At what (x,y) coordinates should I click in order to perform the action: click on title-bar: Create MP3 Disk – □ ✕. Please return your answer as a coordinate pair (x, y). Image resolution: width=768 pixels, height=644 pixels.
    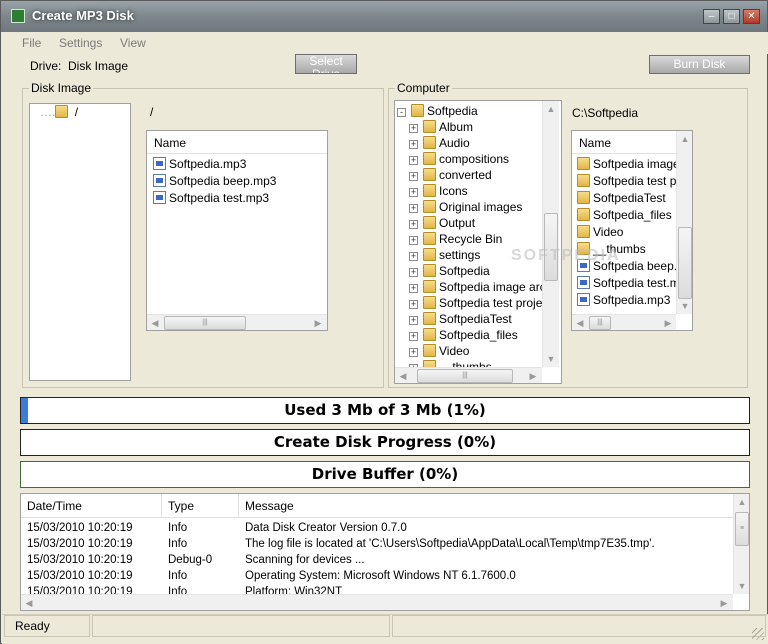
    Looking at the image, I should click on (384, 16).